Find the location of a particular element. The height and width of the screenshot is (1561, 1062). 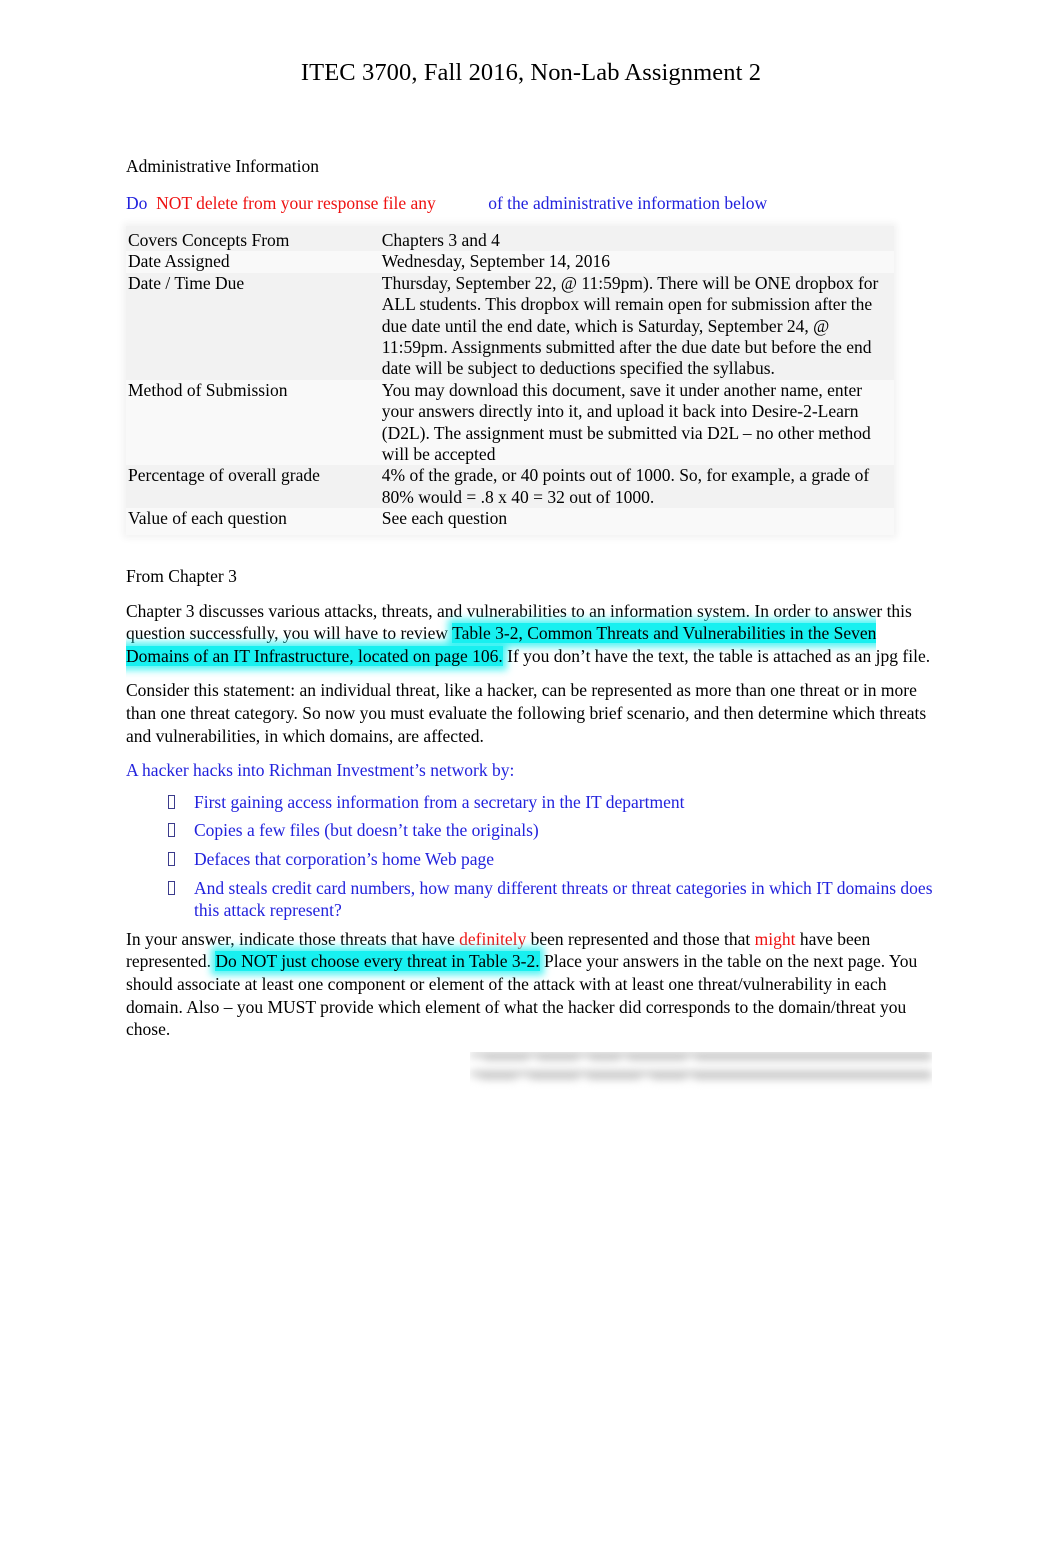

blurred-illegible-text-region is located at coordinates (701, 1075).